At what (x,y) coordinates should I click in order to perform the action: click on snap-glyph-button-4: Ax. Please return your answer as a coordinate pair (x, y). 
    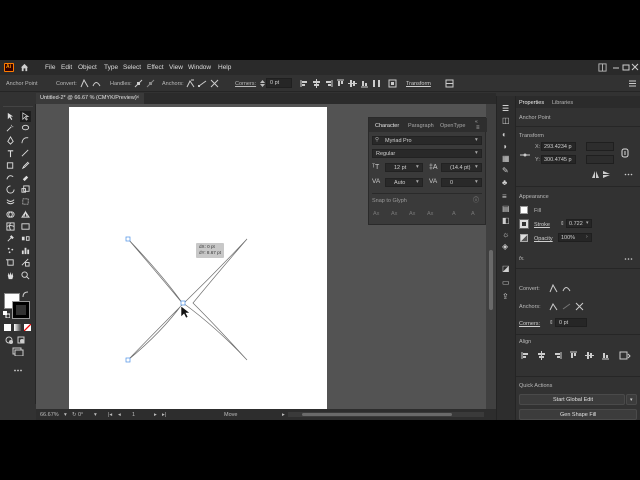
    Looking at the image, I should click on (432, 215).